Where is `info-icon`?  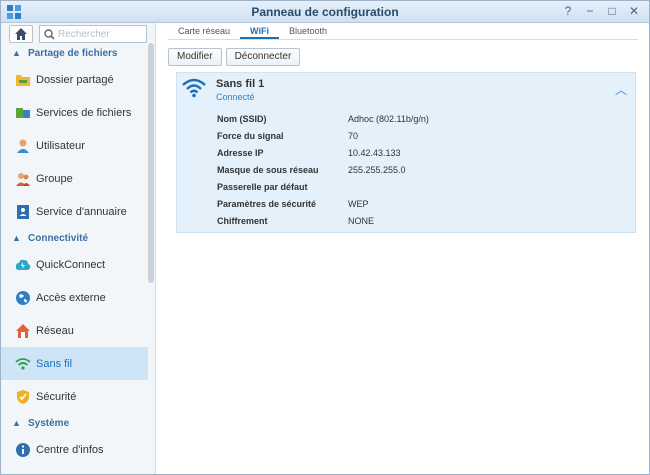 info-icon is located at coordinates (23, 450).